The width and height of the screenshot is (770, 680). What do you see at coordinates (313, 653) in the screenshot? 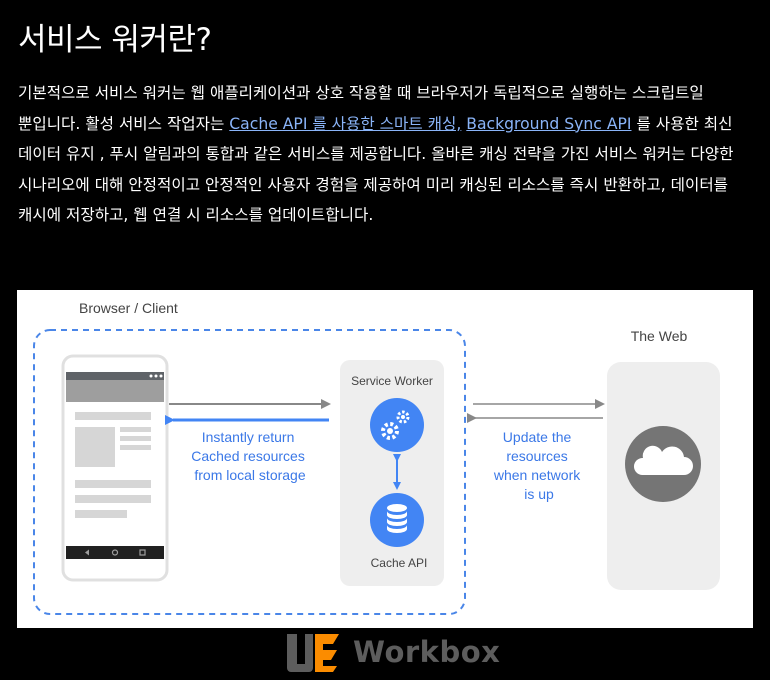
I see `workbox-mark-icon` at bounding box center [313, 653].